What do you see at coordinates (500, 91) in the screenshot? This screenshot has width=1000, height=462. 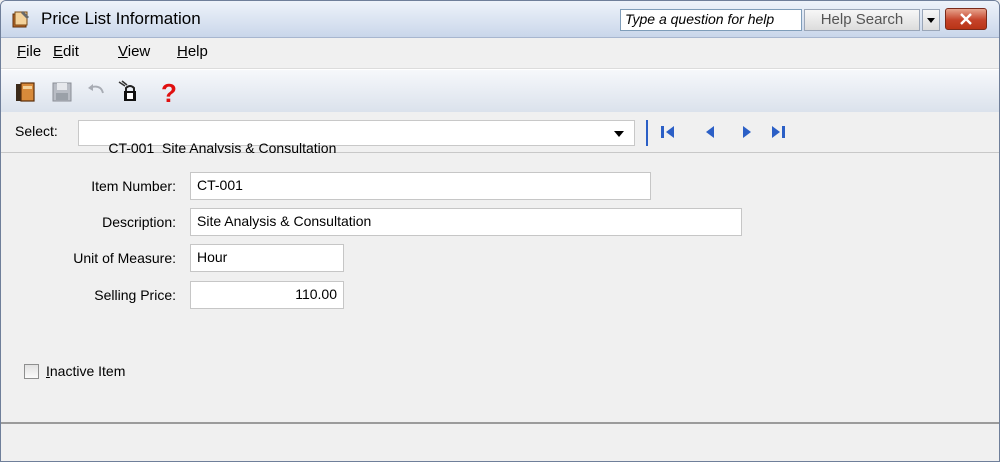 I see `toolbar: ?` at bounding box center [500, 91].